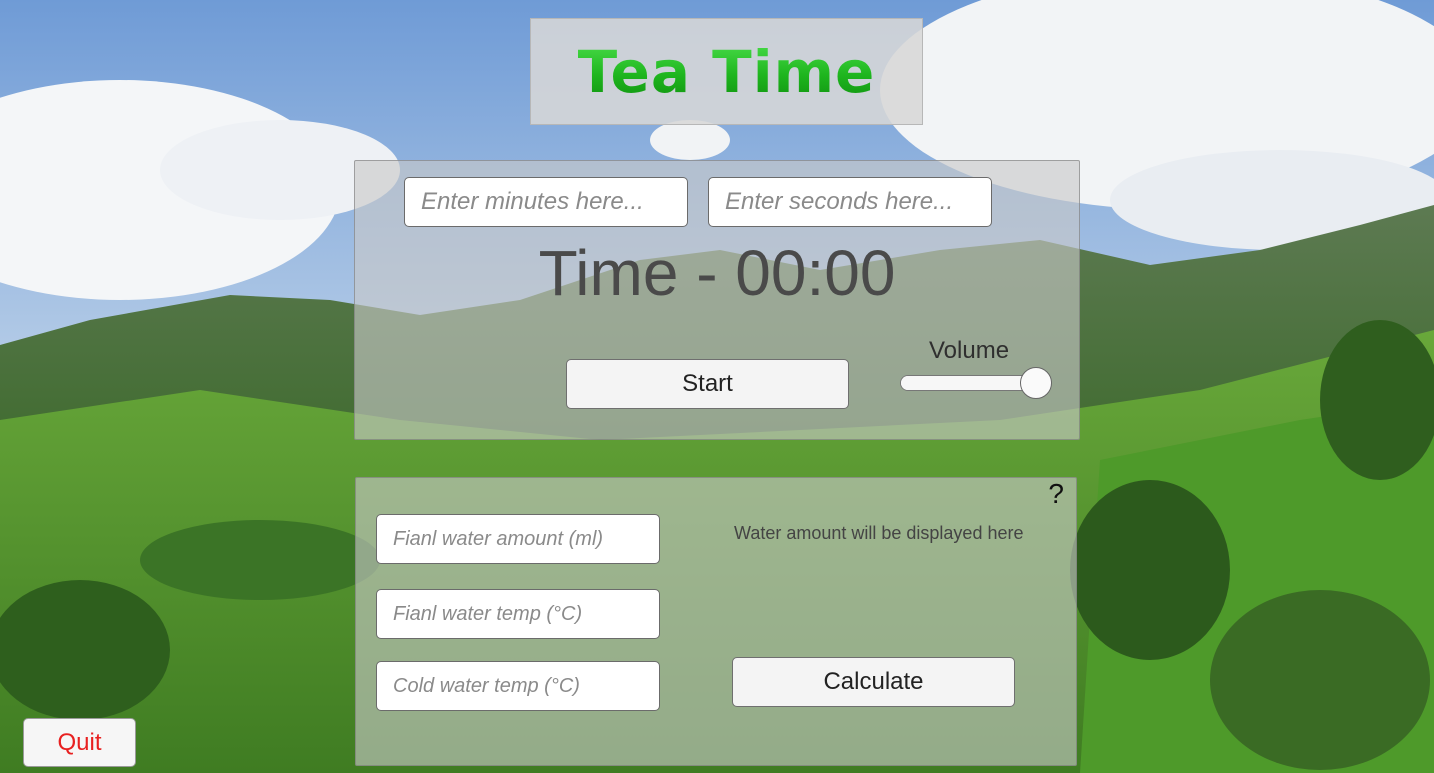 Image resolution: width=1434 pixels, height=773 pixels. Describe the element at coordinates (79, 742) in the screenshot. I see `quit-button: Quit` at that location.